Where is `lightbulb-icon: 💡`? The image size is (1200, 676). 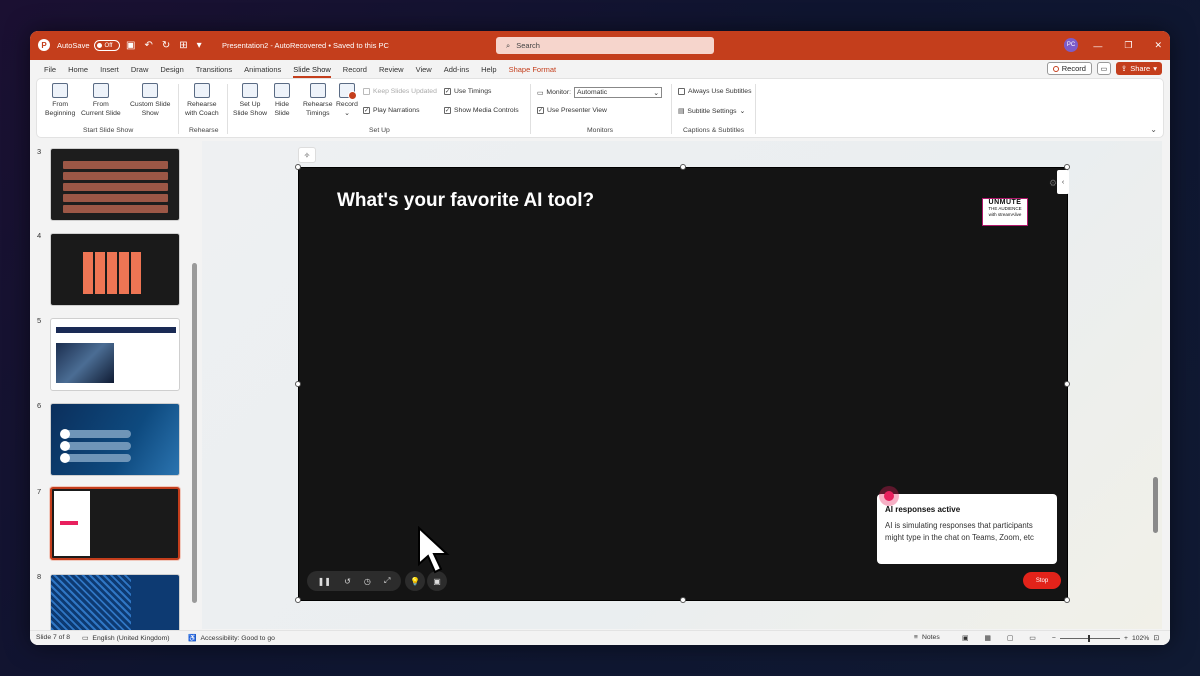 lightbulb-icon: 💡 is located at coordinates (415, 581).